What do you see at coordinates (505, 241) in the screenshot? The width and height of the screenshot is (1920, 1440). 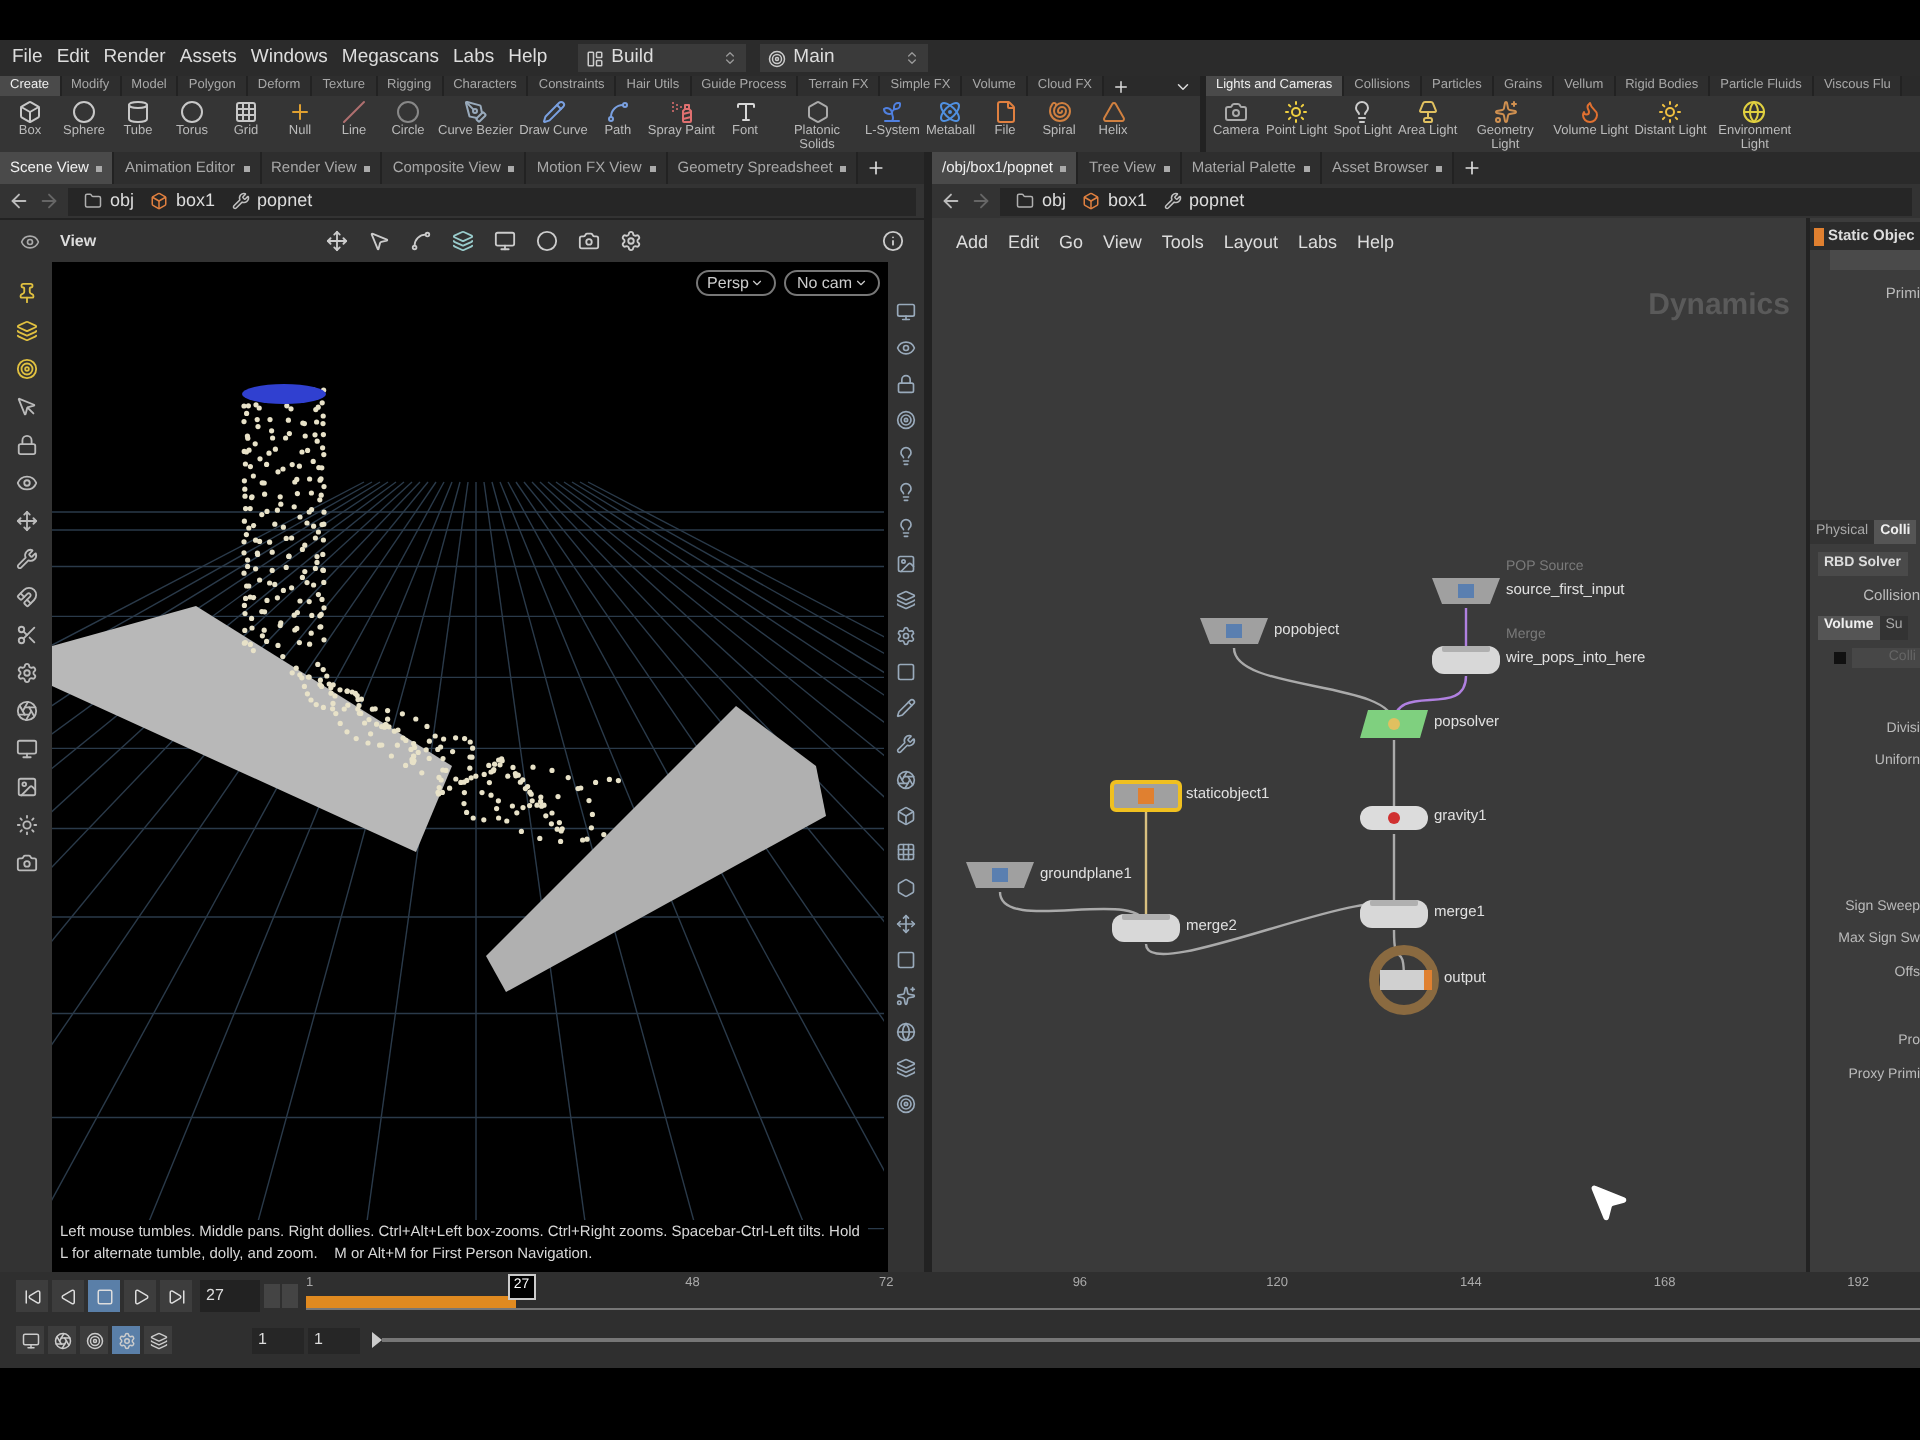 I see `monitor-icon` at bounding box center [505, 241].